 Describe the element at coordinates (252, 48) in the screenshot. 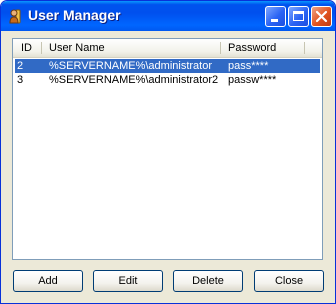

I see `column-header-password: Password` at that location.